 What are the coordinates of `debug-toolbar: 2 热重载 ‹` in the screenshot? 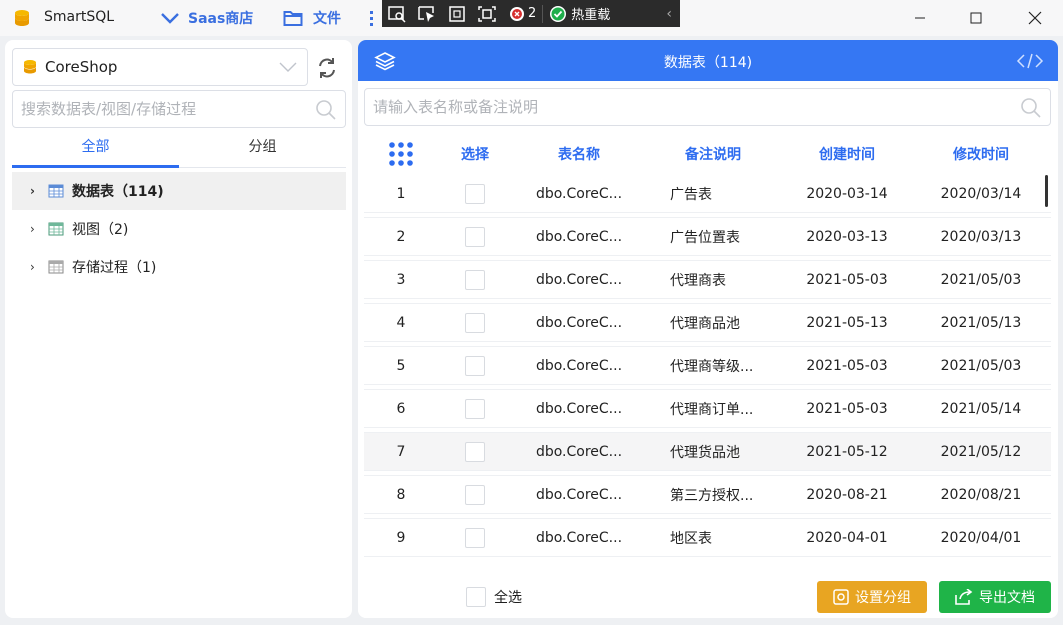 It's located at (531, 13).